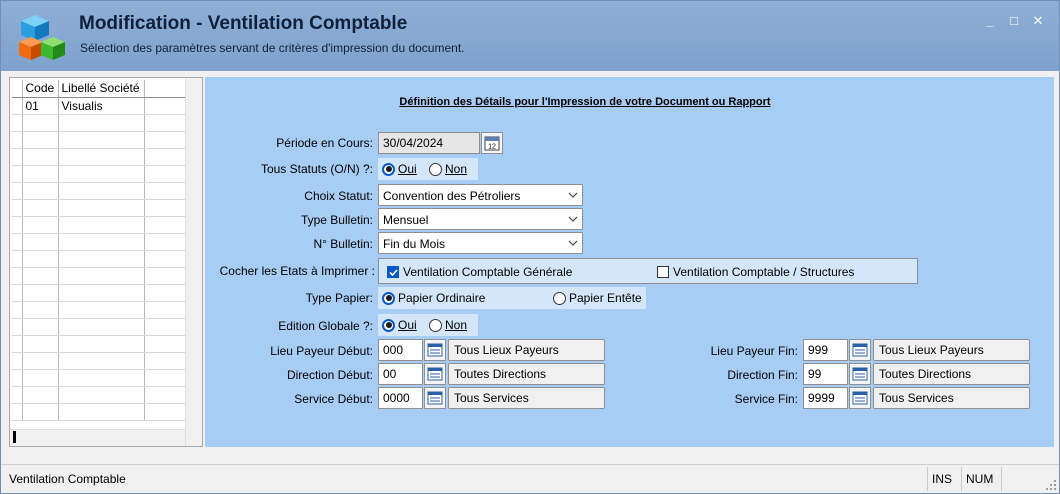 This screenshot has width=1060, height=494. Describe the element at coordinates (193, 262) in the screenshot. I see `grid-vertical-scrollbar` at that location.